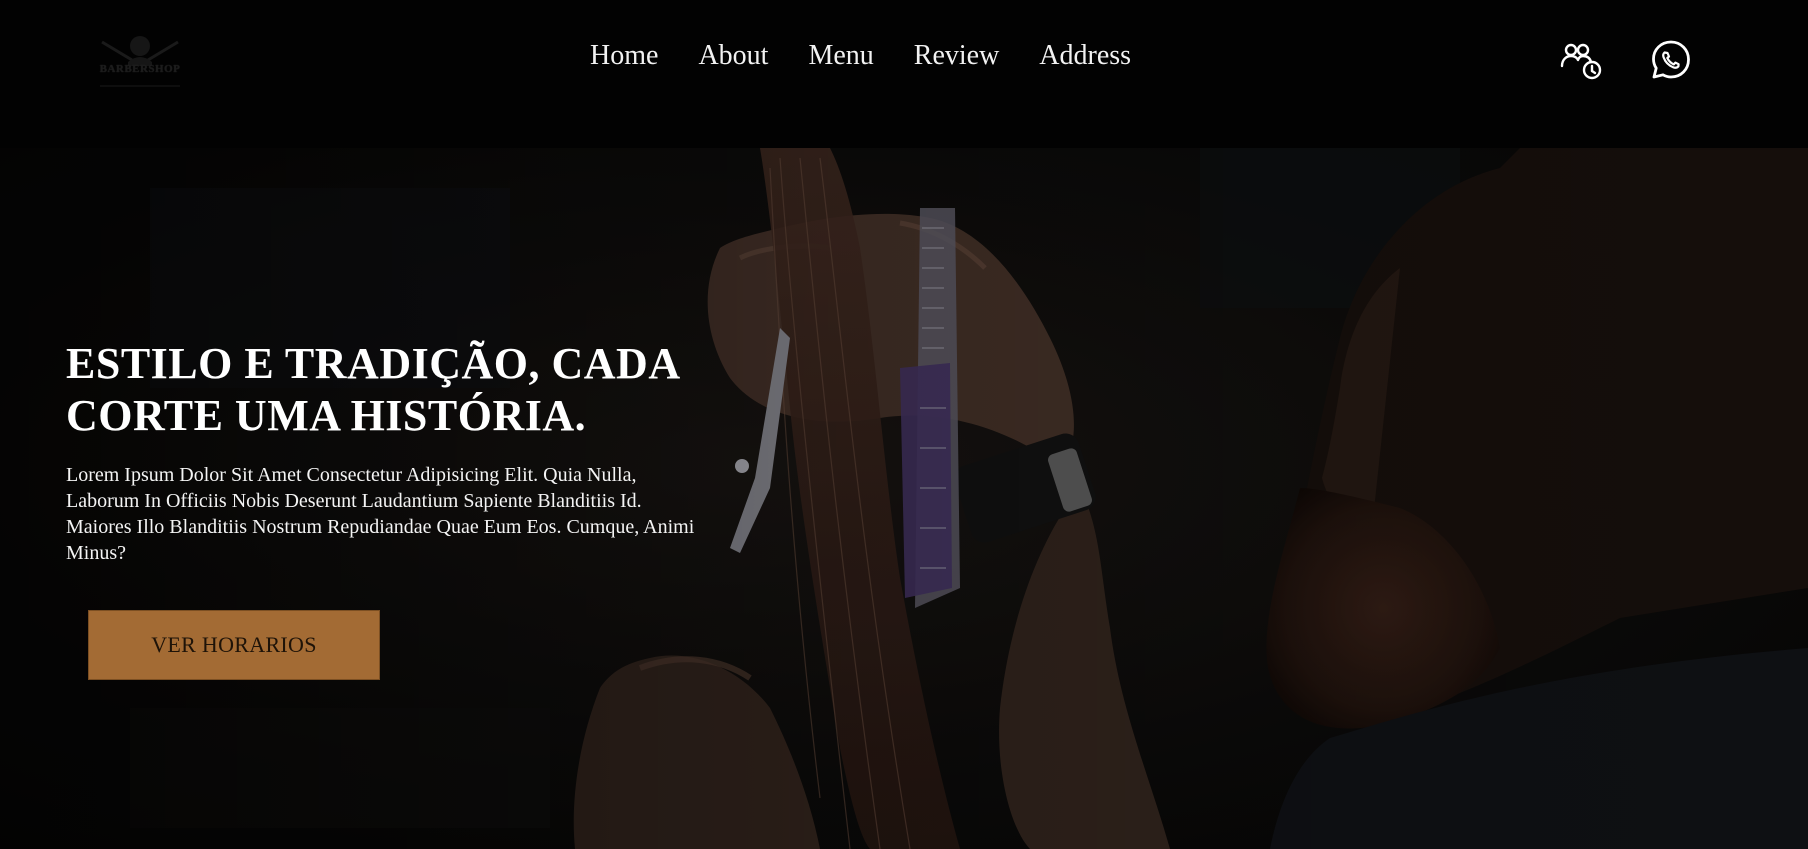 Image resolution: width=1808 pixels, height=849 pixels. What do you see at coordinates (840, 56) in the screenshot?
I see `nav-menu: Menu` at bounding box center [840, 56].